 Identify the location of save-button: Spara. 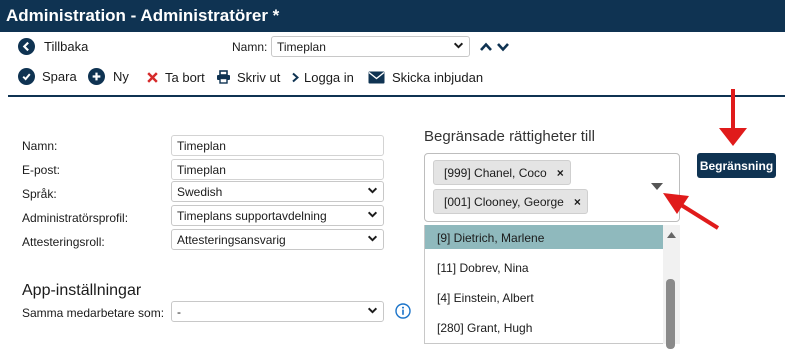
(47, 76).